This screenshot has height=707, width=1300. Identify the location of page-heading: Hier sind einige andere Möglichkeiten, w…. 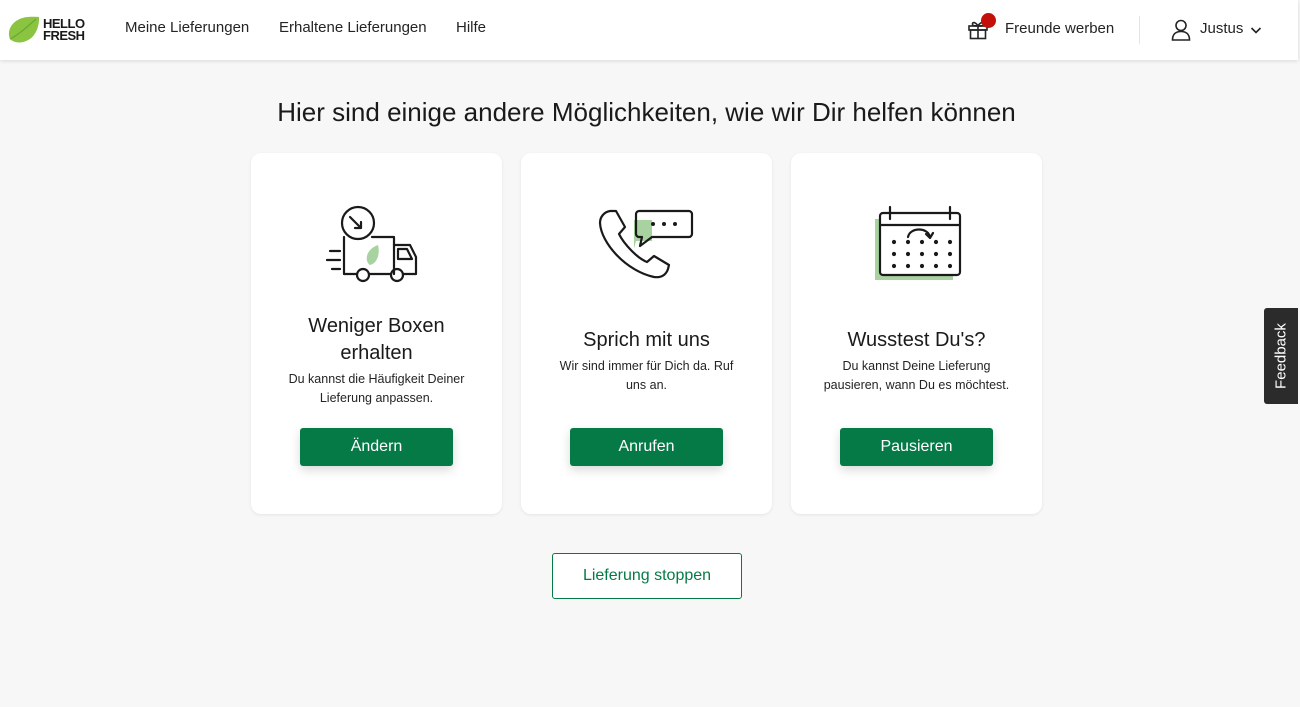
(646, 112).